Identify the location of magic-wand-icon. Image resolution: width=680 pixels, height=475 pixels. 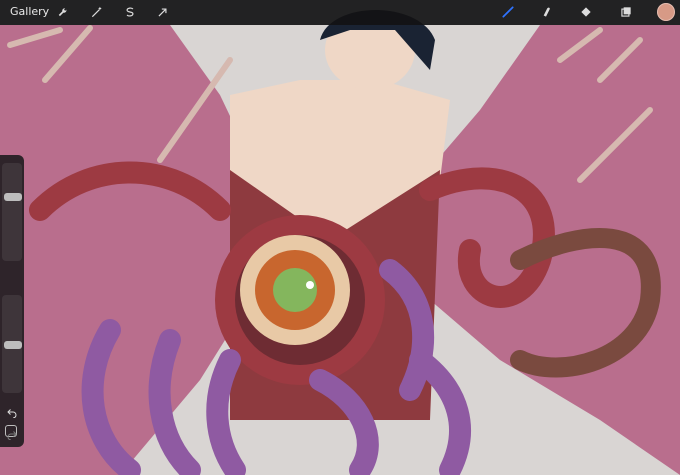
(97, 13).